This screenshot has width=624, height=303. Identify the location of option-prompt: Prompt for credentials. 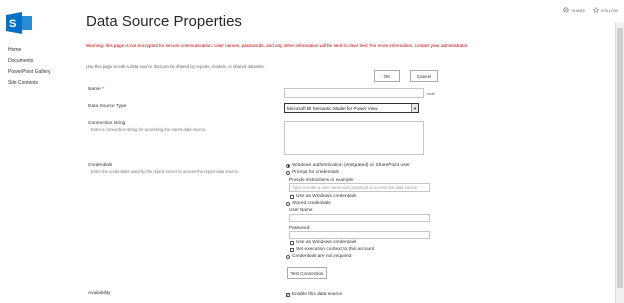
(312, 172).